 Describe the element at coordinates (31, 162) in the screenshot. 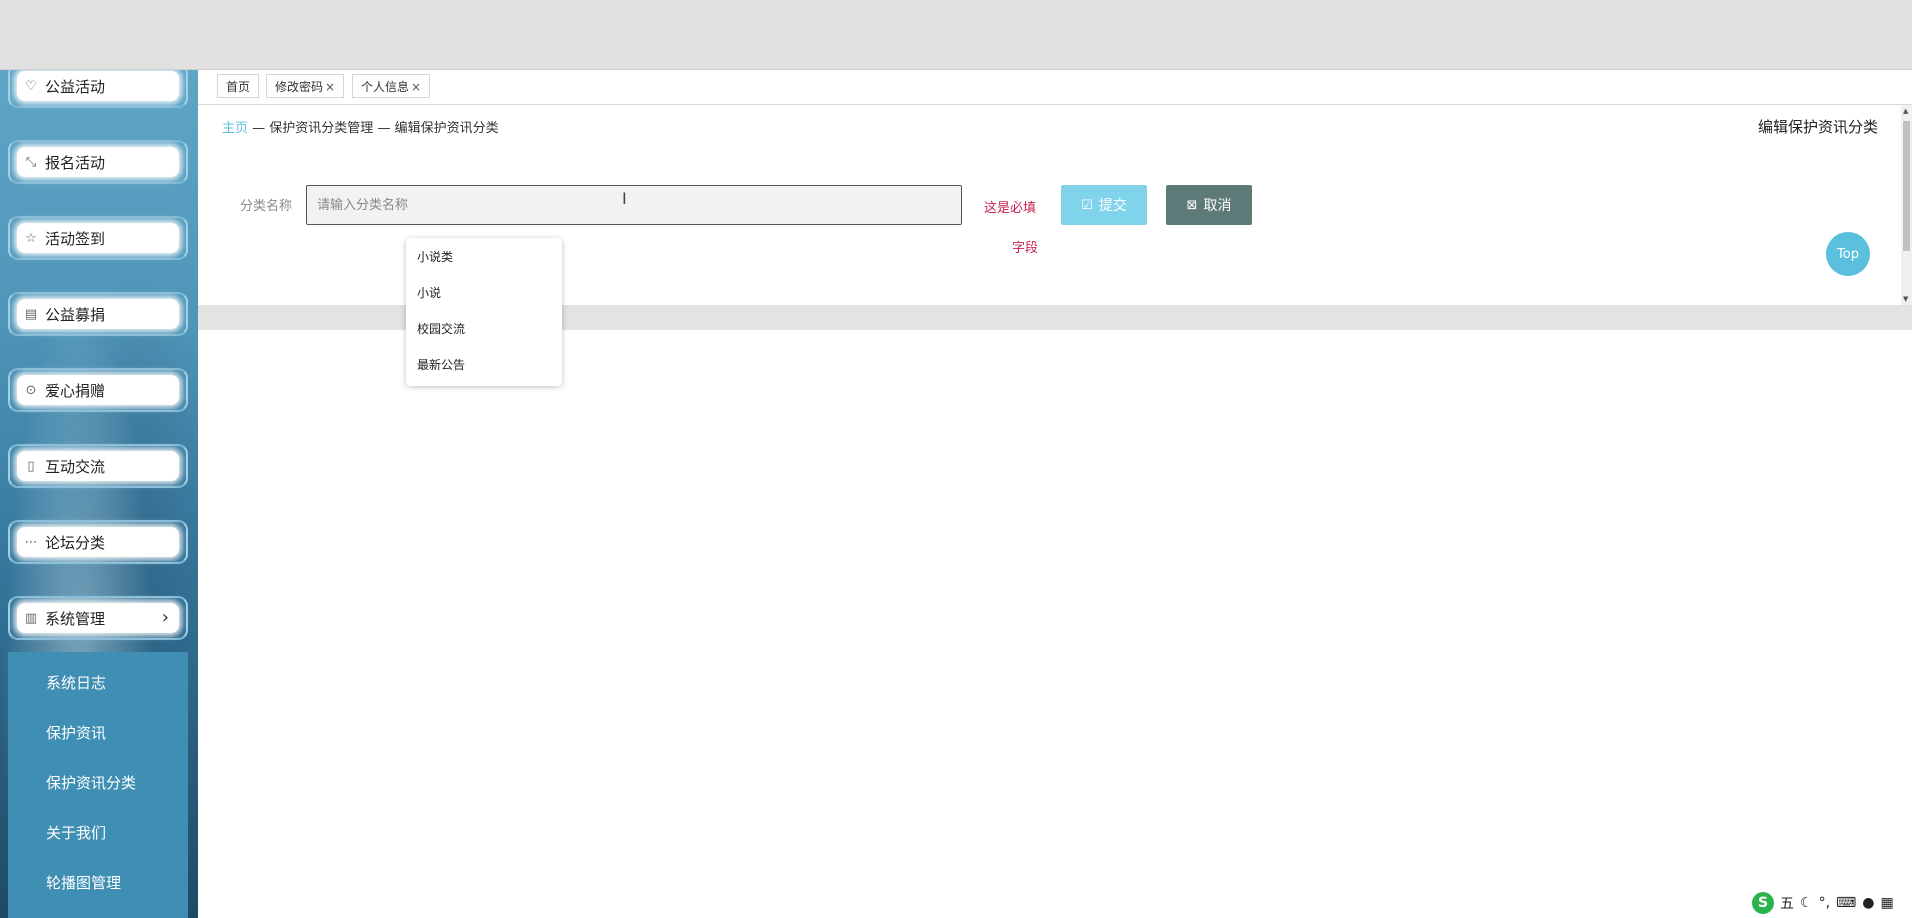

I see `compress-icon: ⤡` at that location.